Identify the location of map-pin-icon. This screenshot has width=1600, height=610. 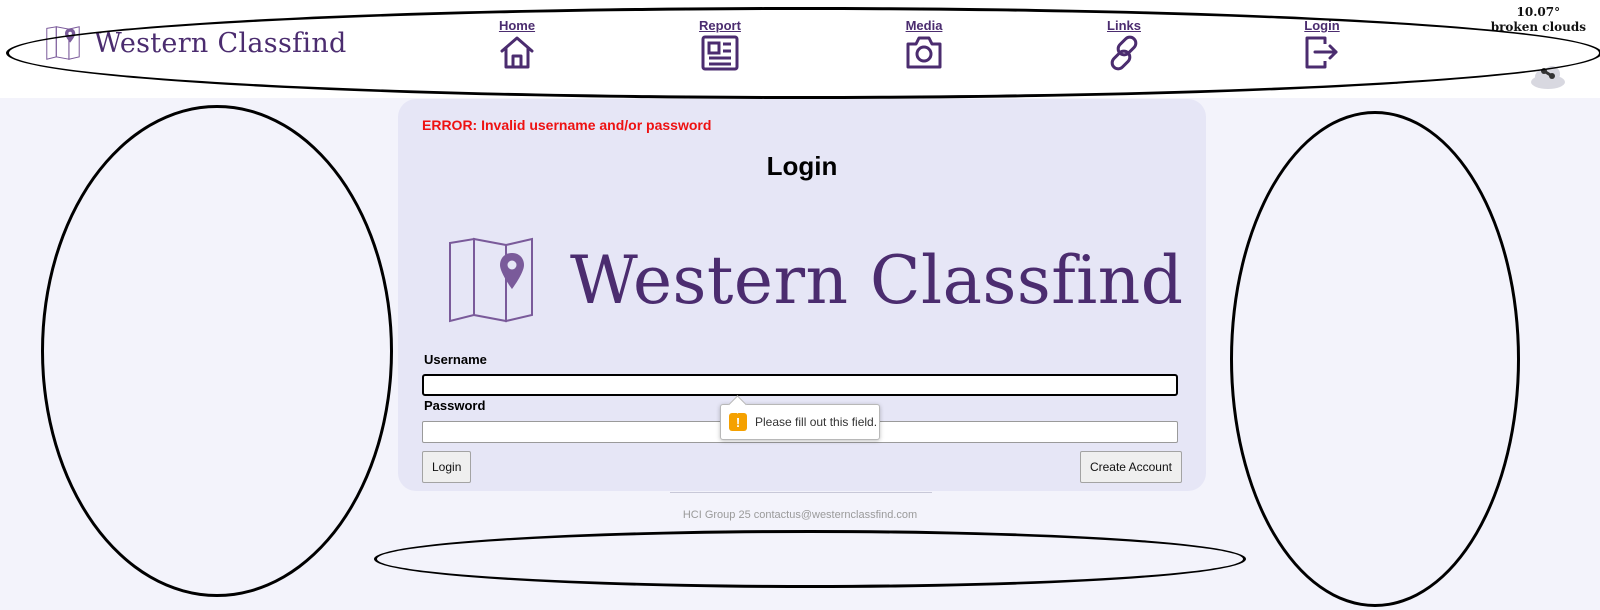
(491, 280).